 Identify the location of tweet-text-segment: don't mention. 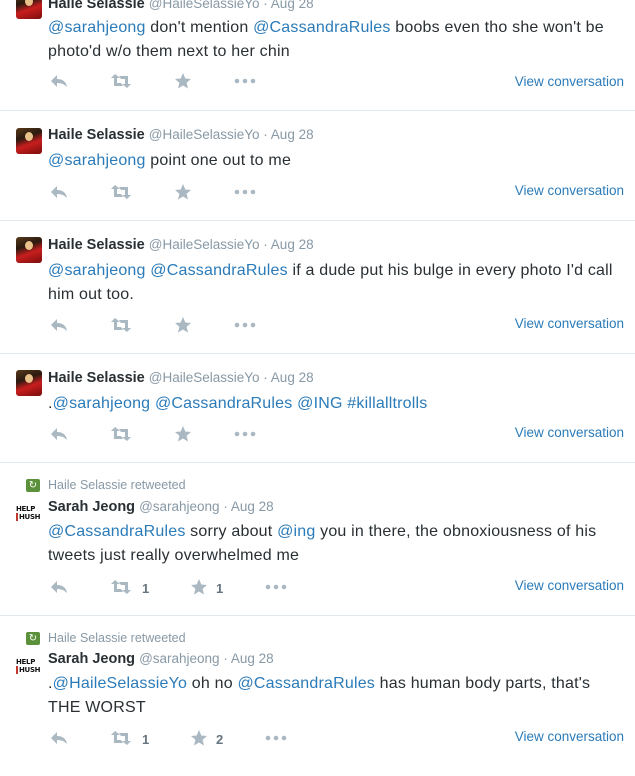
(199, 27).